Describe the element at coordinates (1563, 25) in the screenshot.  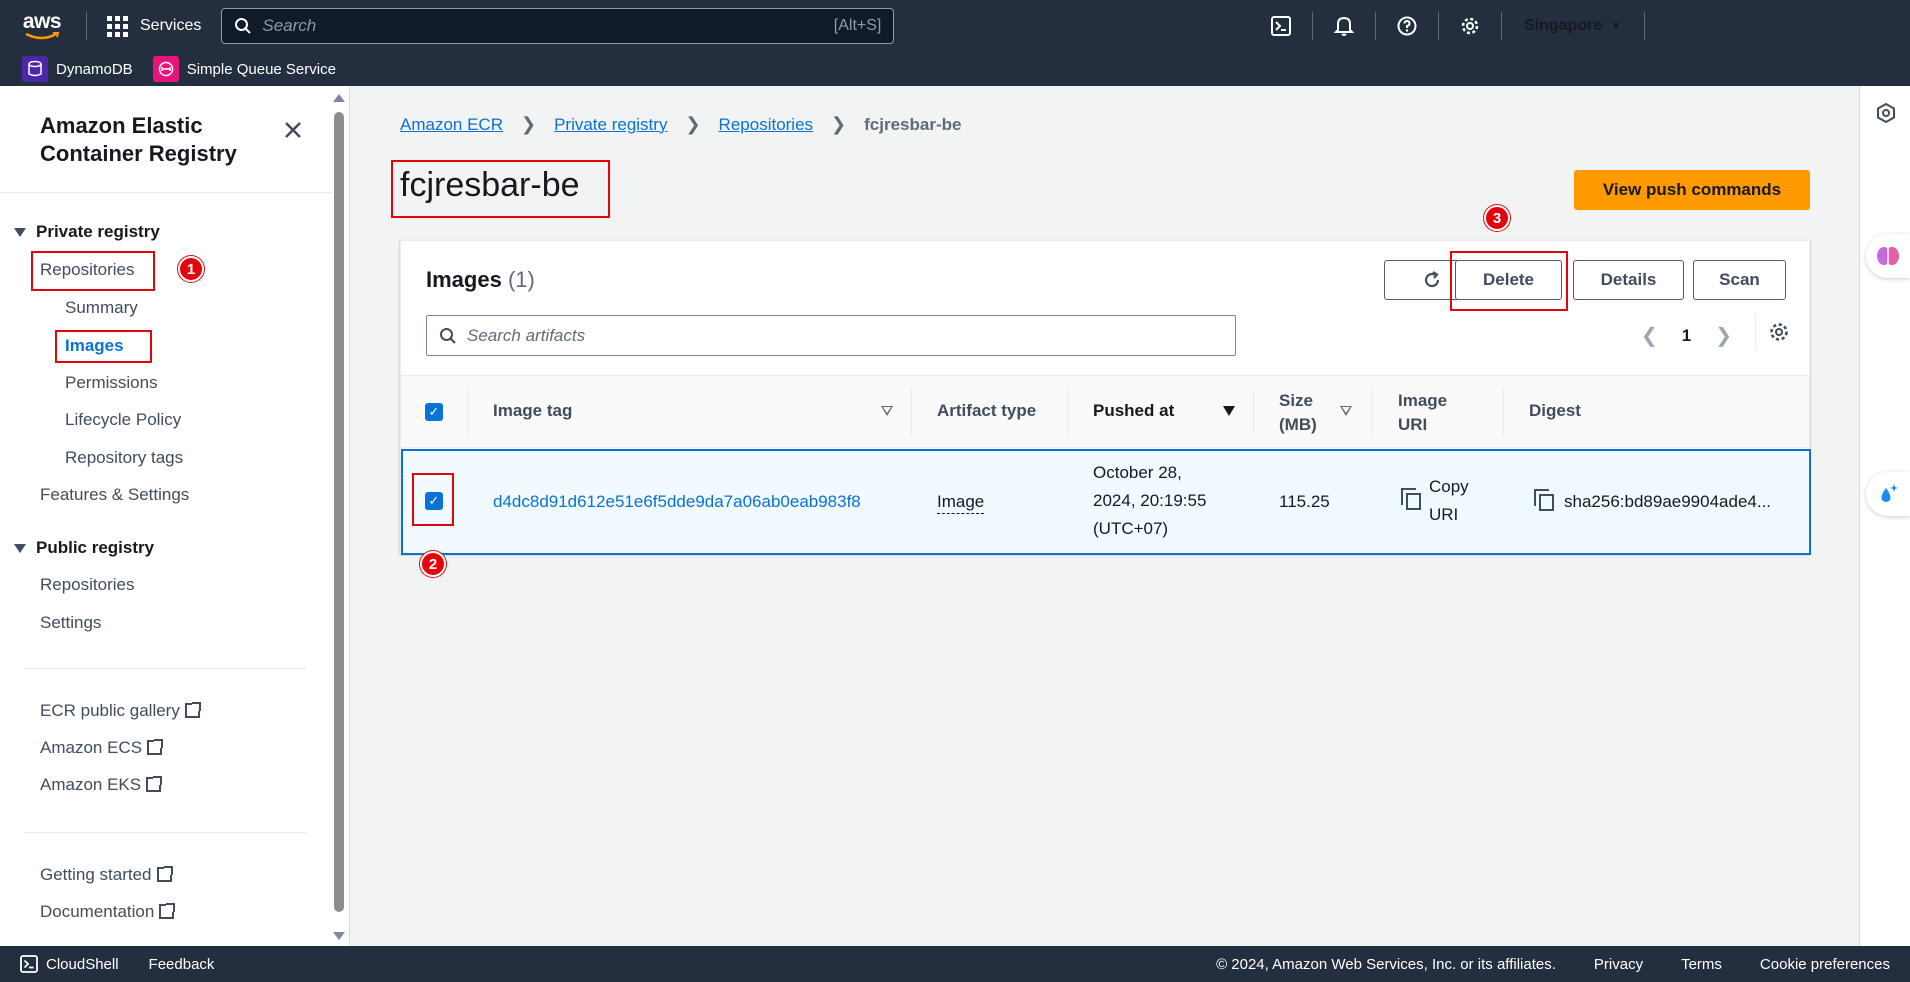
I see `region-label: Singapore` at that location.